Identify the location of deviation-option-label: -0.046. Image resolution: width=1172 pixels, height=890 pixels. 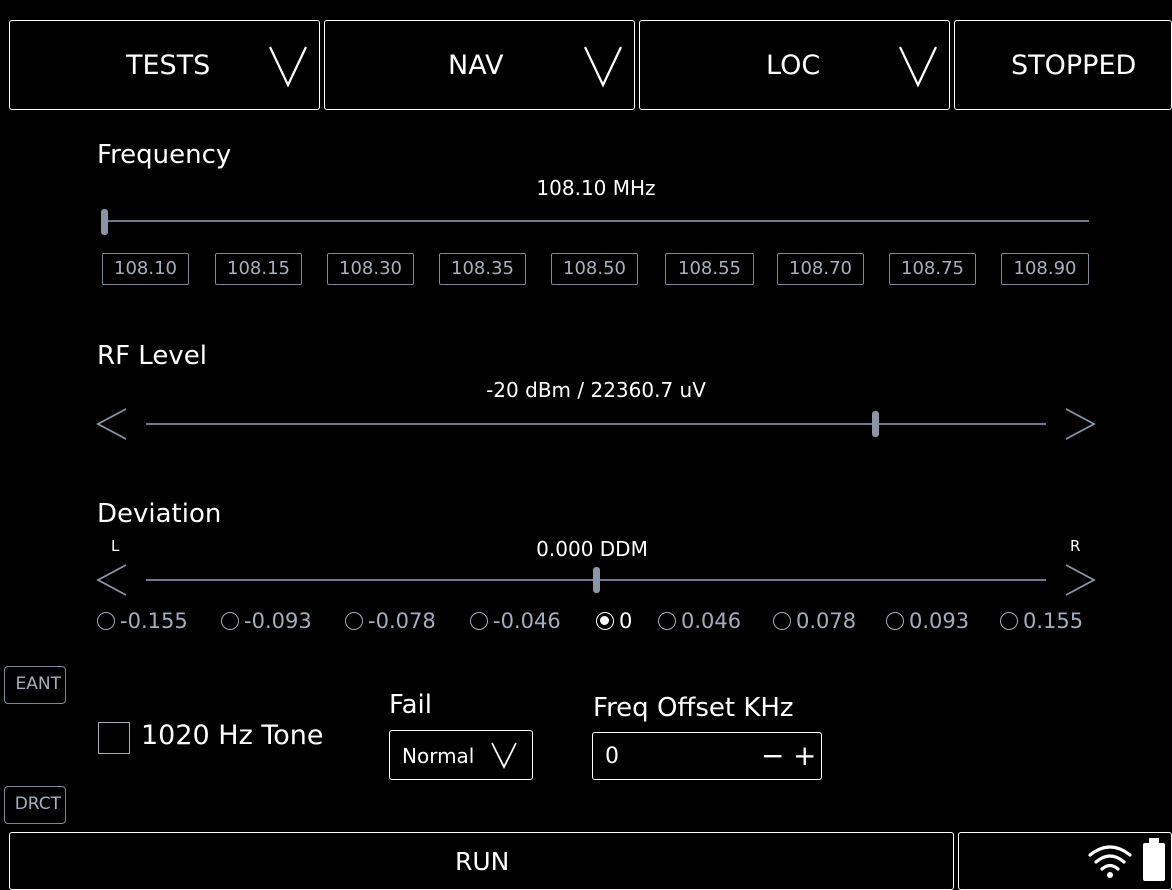
(527, 621).